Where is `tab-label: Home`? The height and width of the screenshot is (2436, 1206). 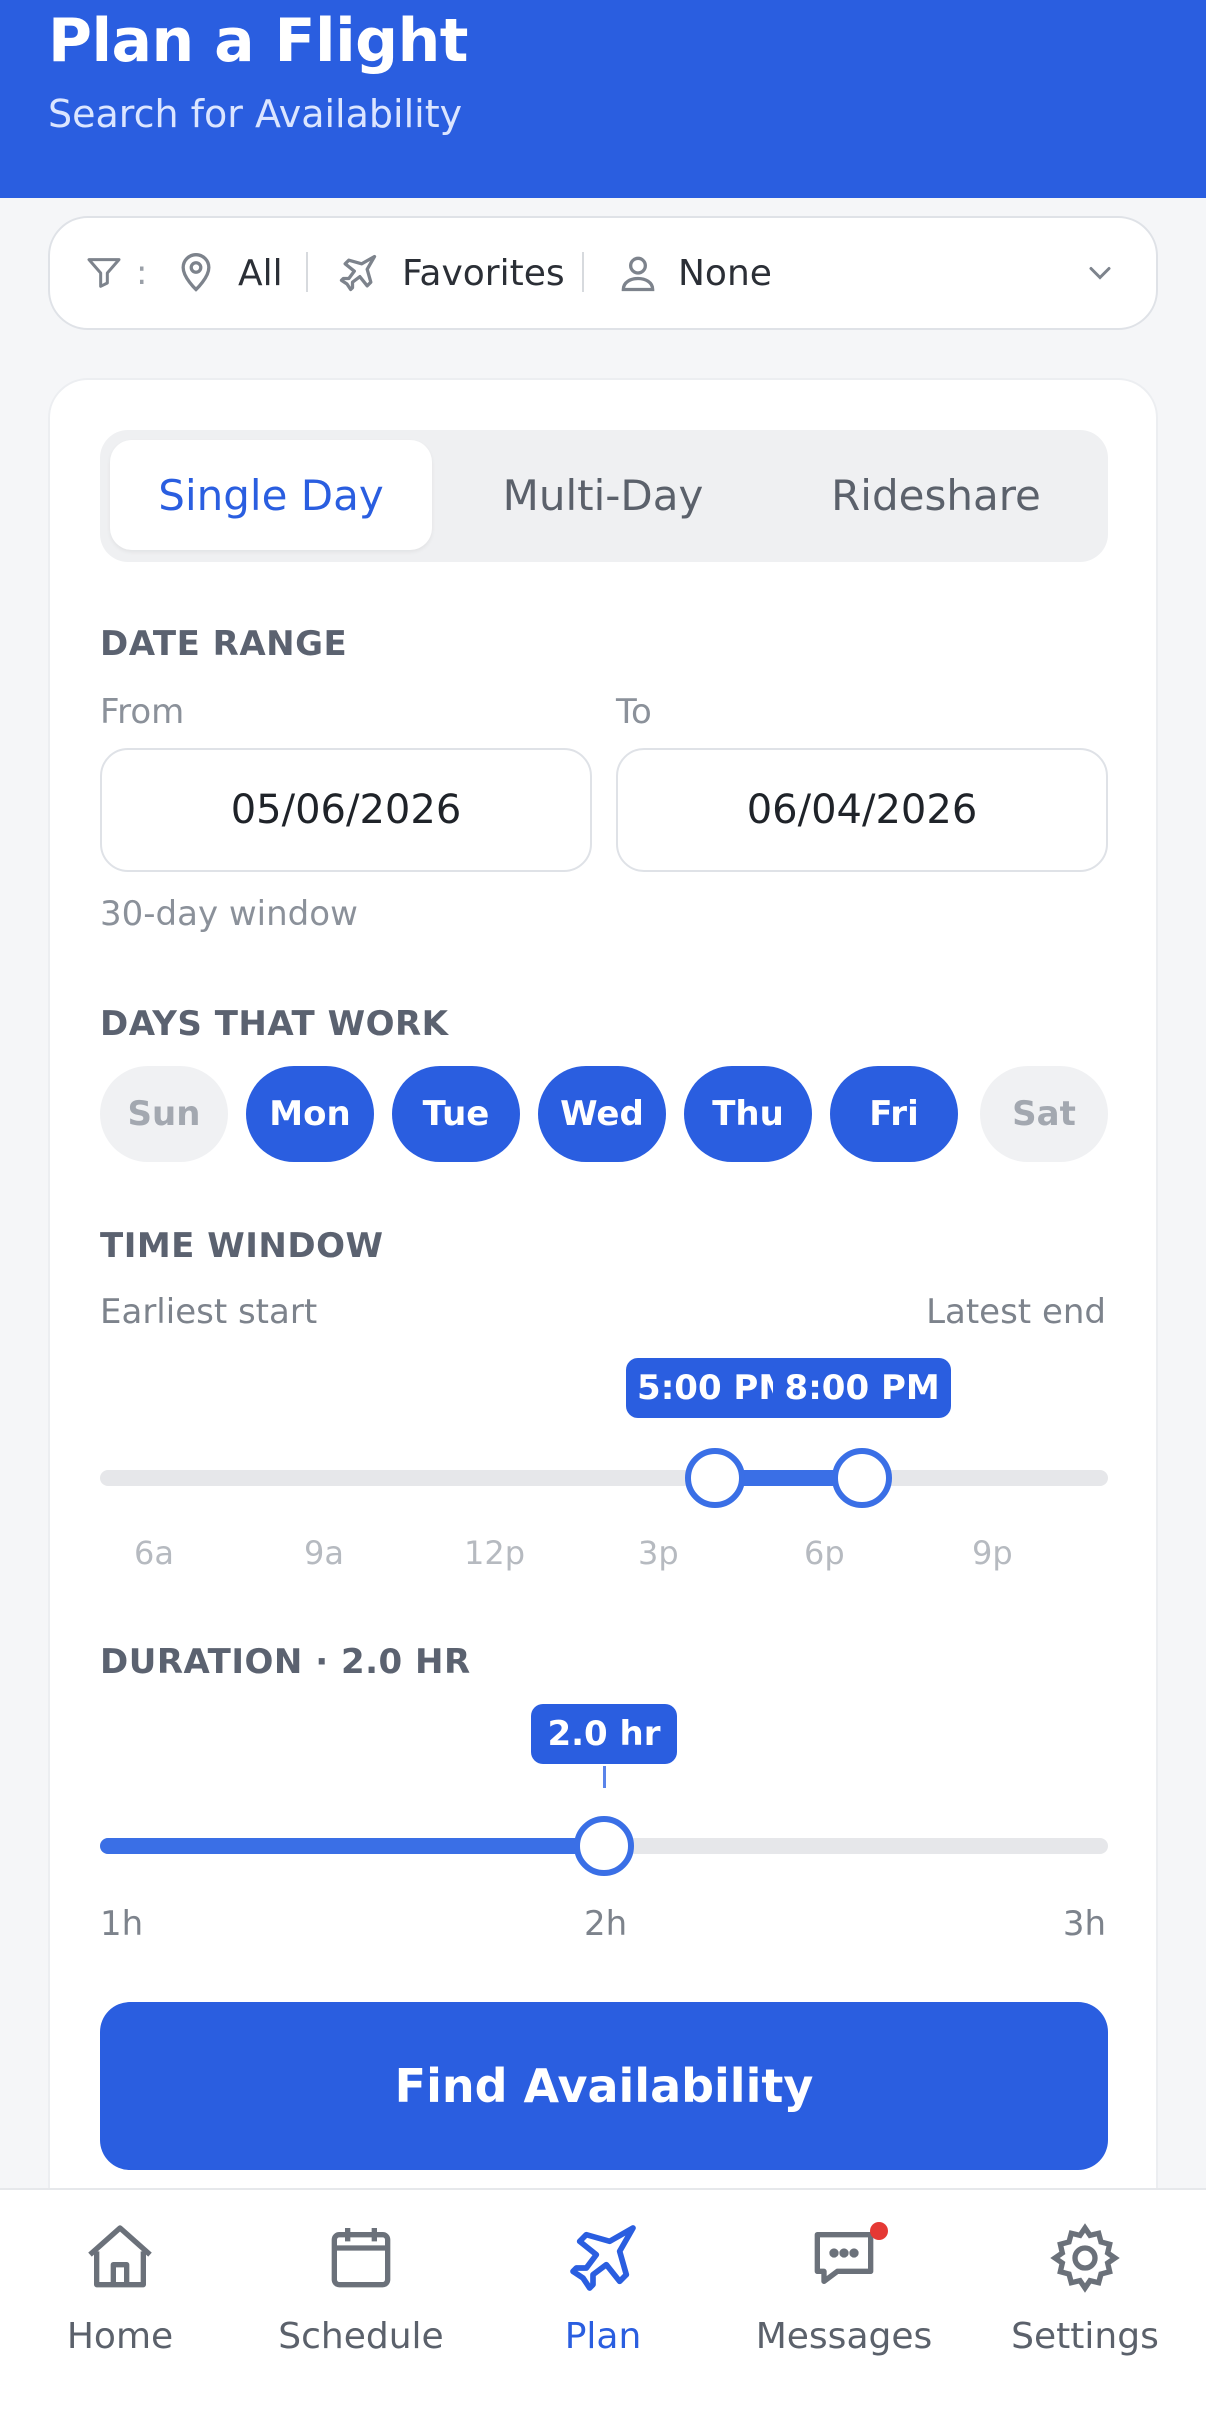
tab-label: Home is located at coordinates (120, 2336).